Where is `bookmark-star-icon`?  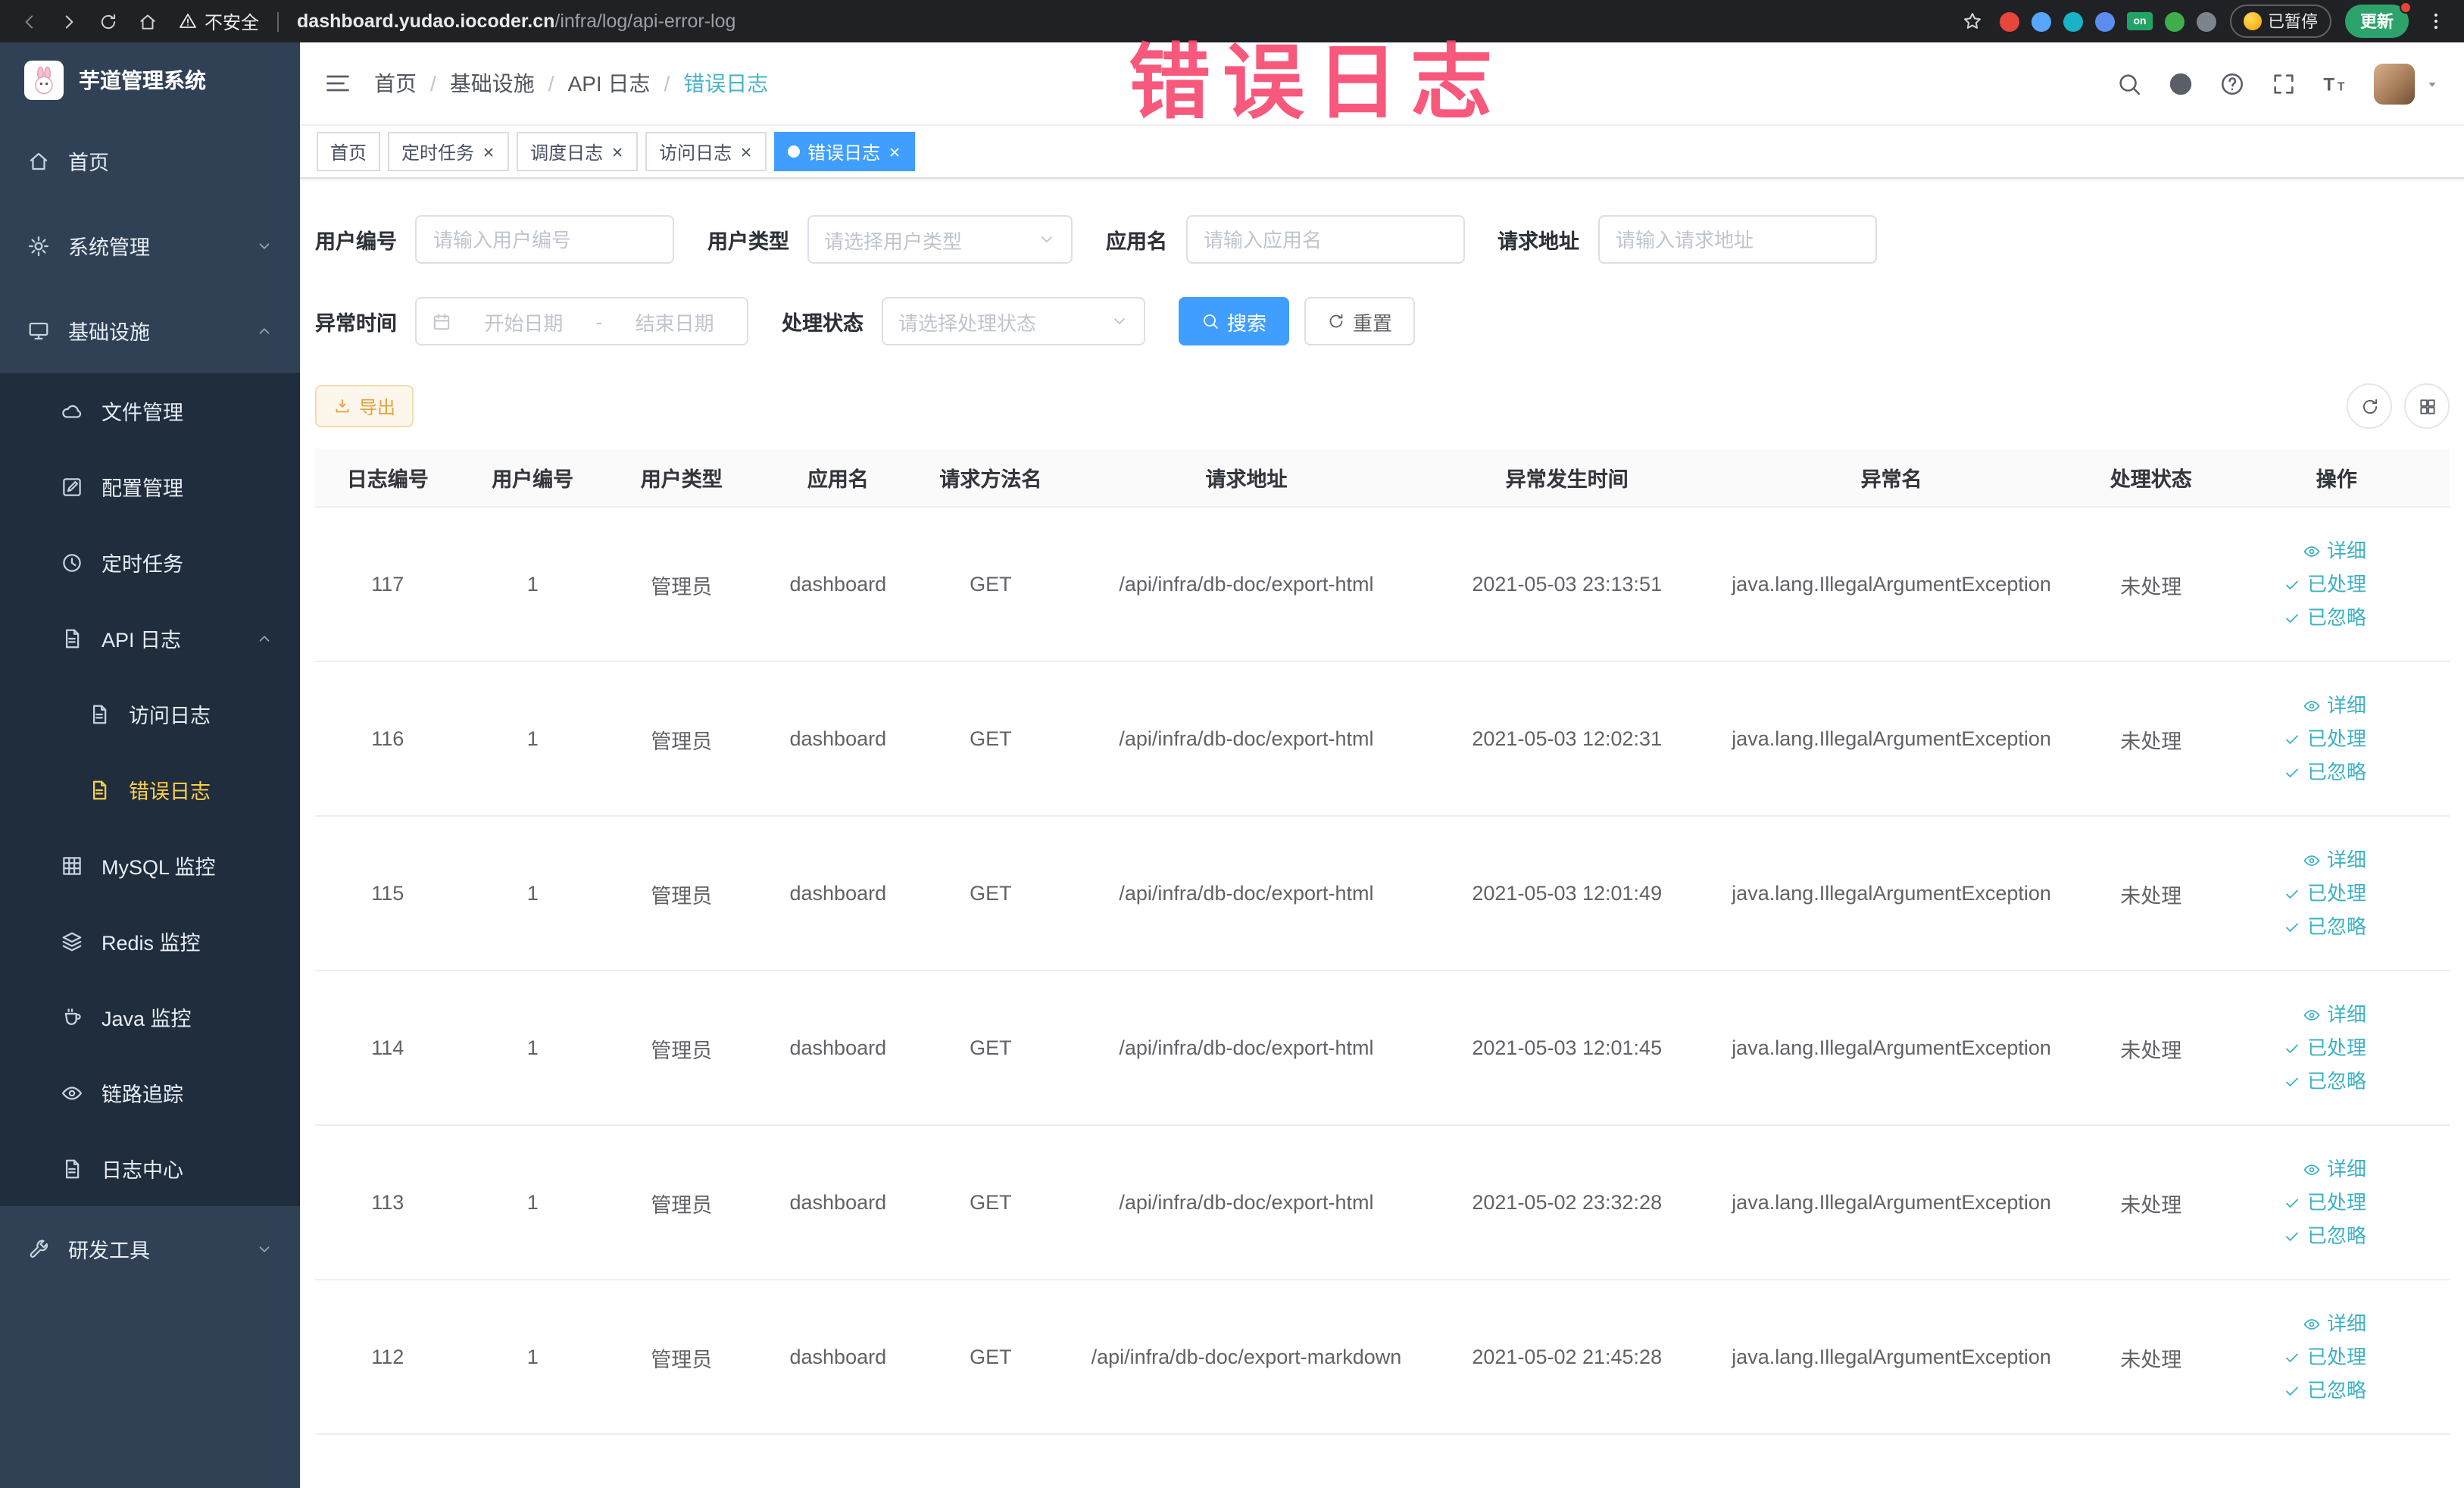
bookmark-star-icon is located at coordinates (1972, 21).